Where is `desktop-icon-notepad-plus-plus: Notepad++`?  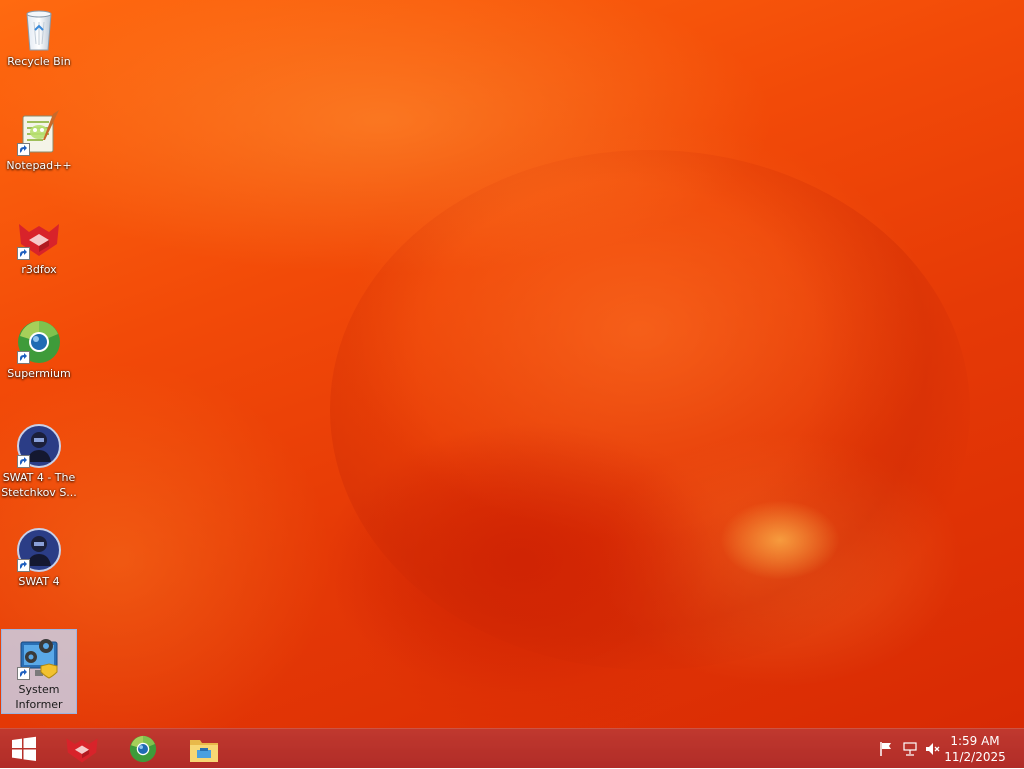
desktop-icon-notepad-plus-plus: Notepad++ is located at coordinates (39, 148).